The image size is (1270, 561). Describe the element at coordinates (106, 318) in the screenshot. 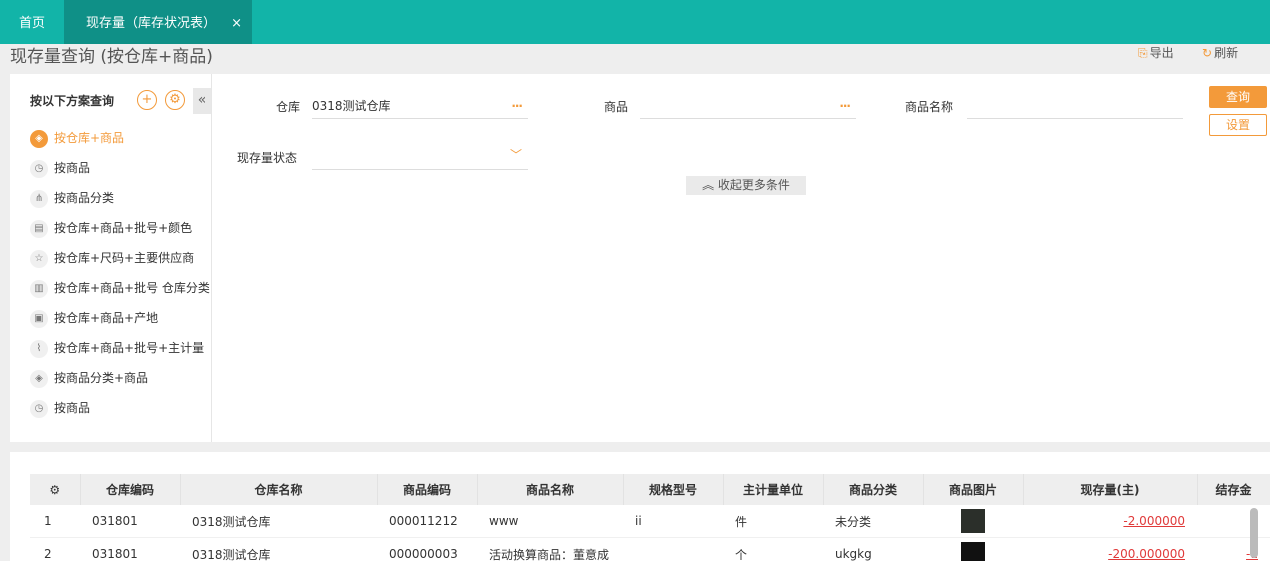

I see `plan-label: 按仓库+商品+产地` at that location.